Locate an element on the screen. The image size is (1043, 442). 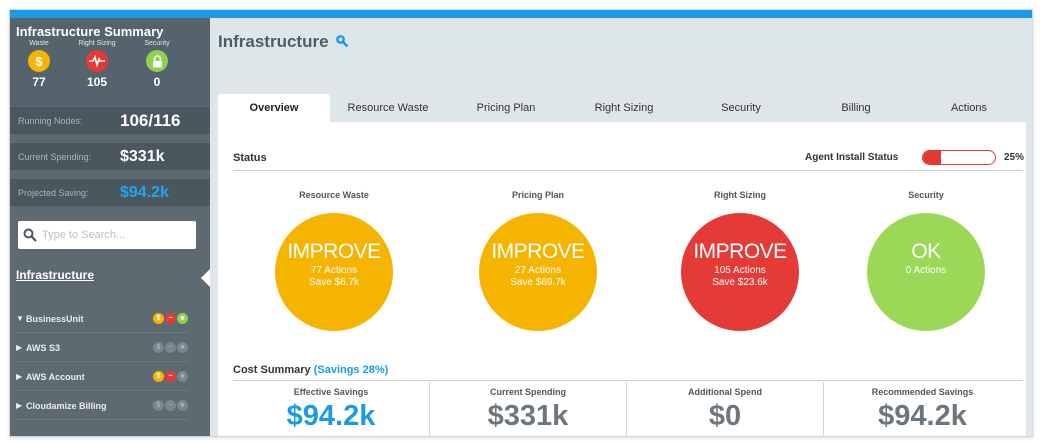
tree-item-businessunit: ▼ BusinessUnit $ ~ ■ is located at coordinates (102, 319).